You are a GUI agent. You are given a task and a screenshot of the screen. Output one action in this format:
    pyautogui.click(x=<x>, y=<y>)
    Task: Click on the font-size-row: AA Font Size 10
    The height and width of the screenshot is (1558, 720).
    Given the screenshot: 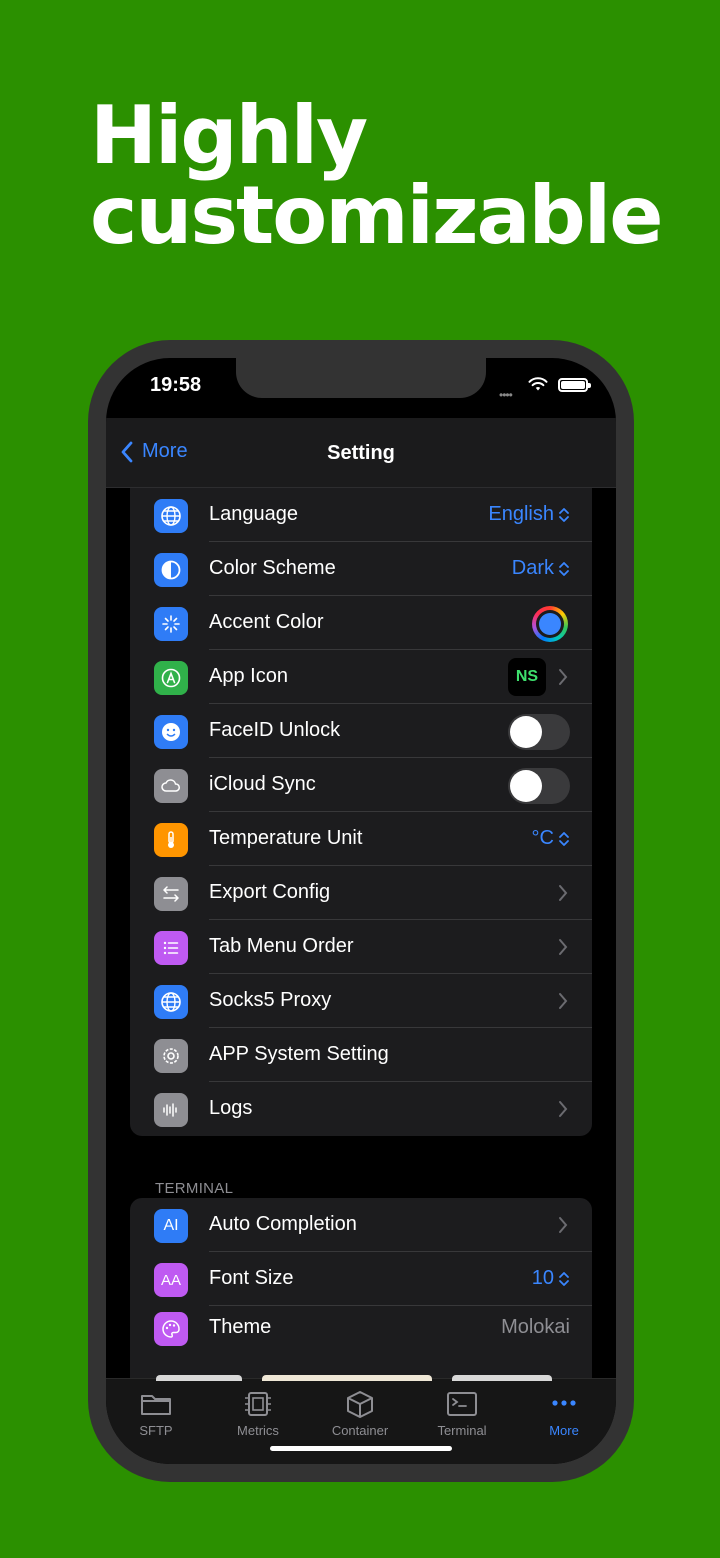 What is the action you would take?
    pyautogui.click(x=361, y=1279)
    